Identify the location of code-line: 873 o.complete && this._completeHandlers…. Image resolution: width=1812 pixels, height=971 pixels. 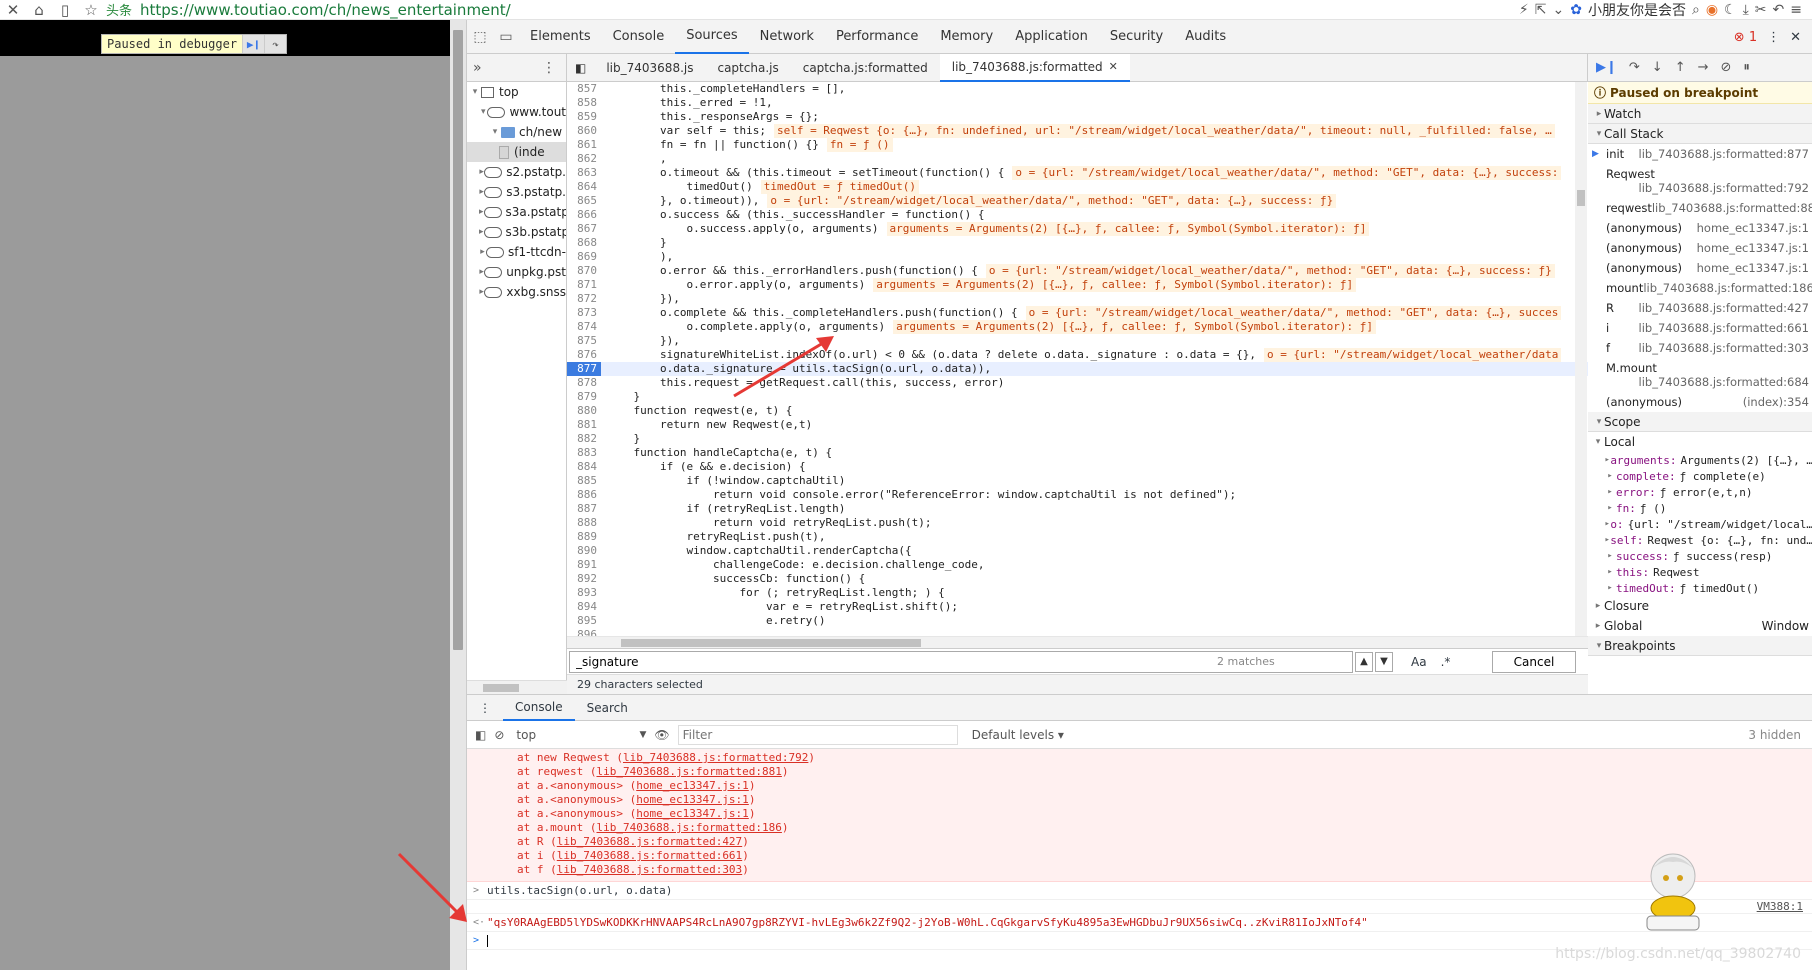
(1077, 313).